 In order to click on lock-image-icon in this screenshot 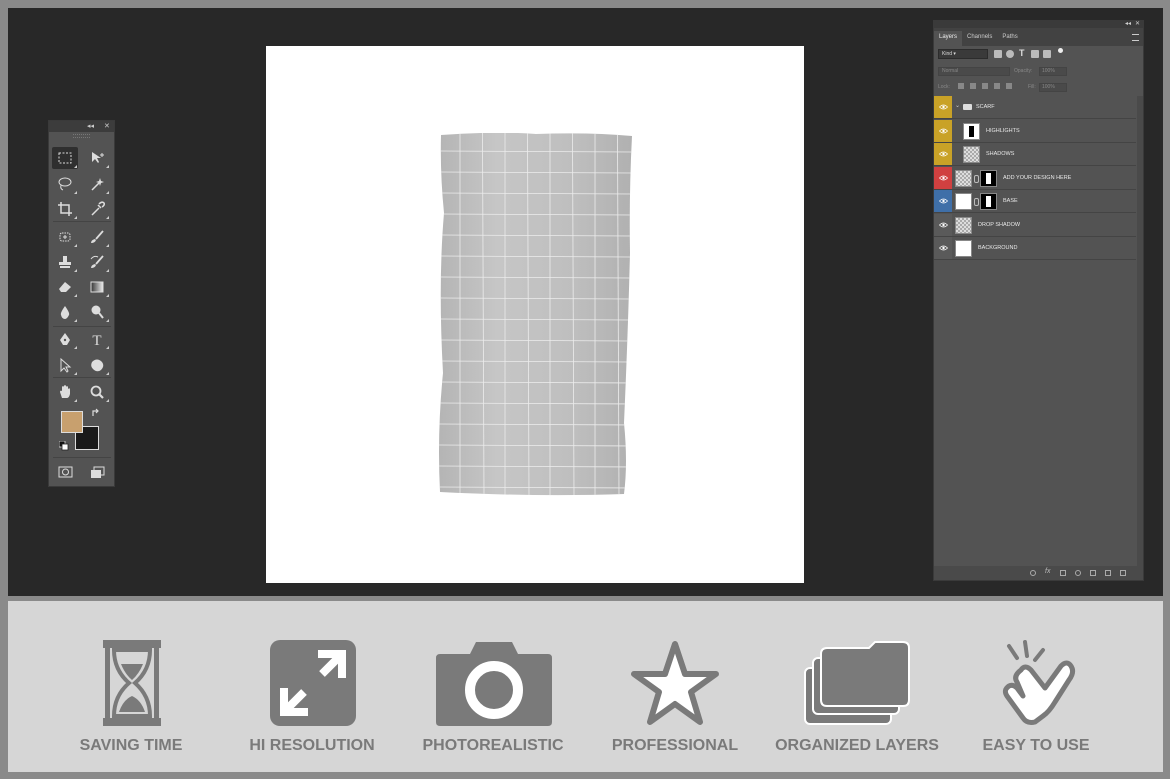, I will do `click(973, 86)`.